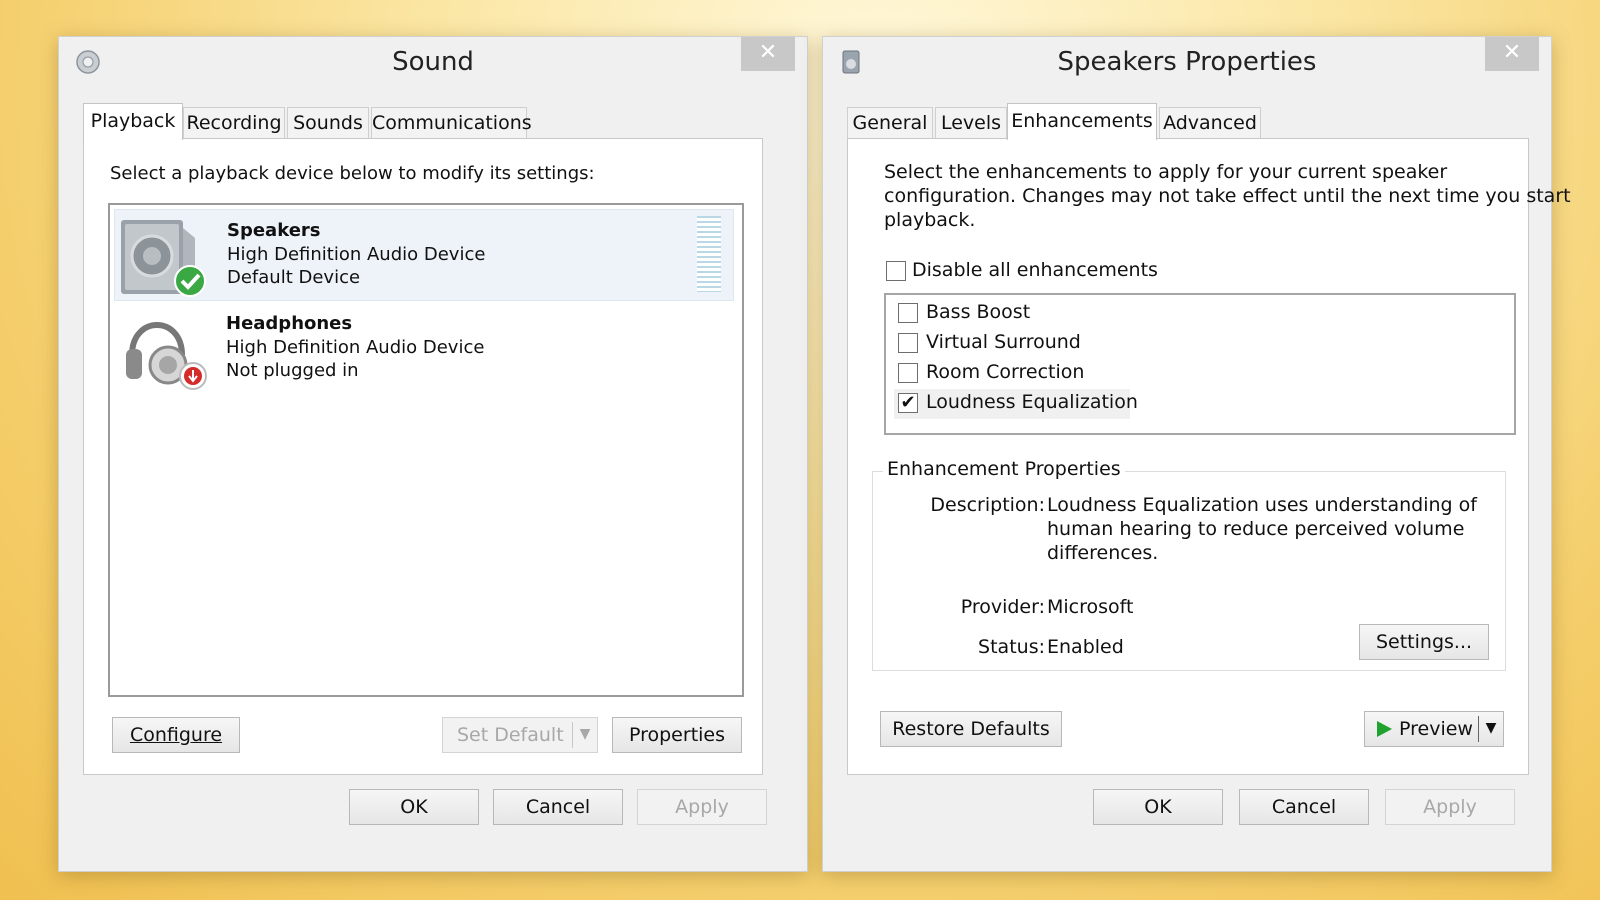 The image size is (1600, 900). I want to click on restore-defaults-button: Restore Defaults, so click(971, 729).